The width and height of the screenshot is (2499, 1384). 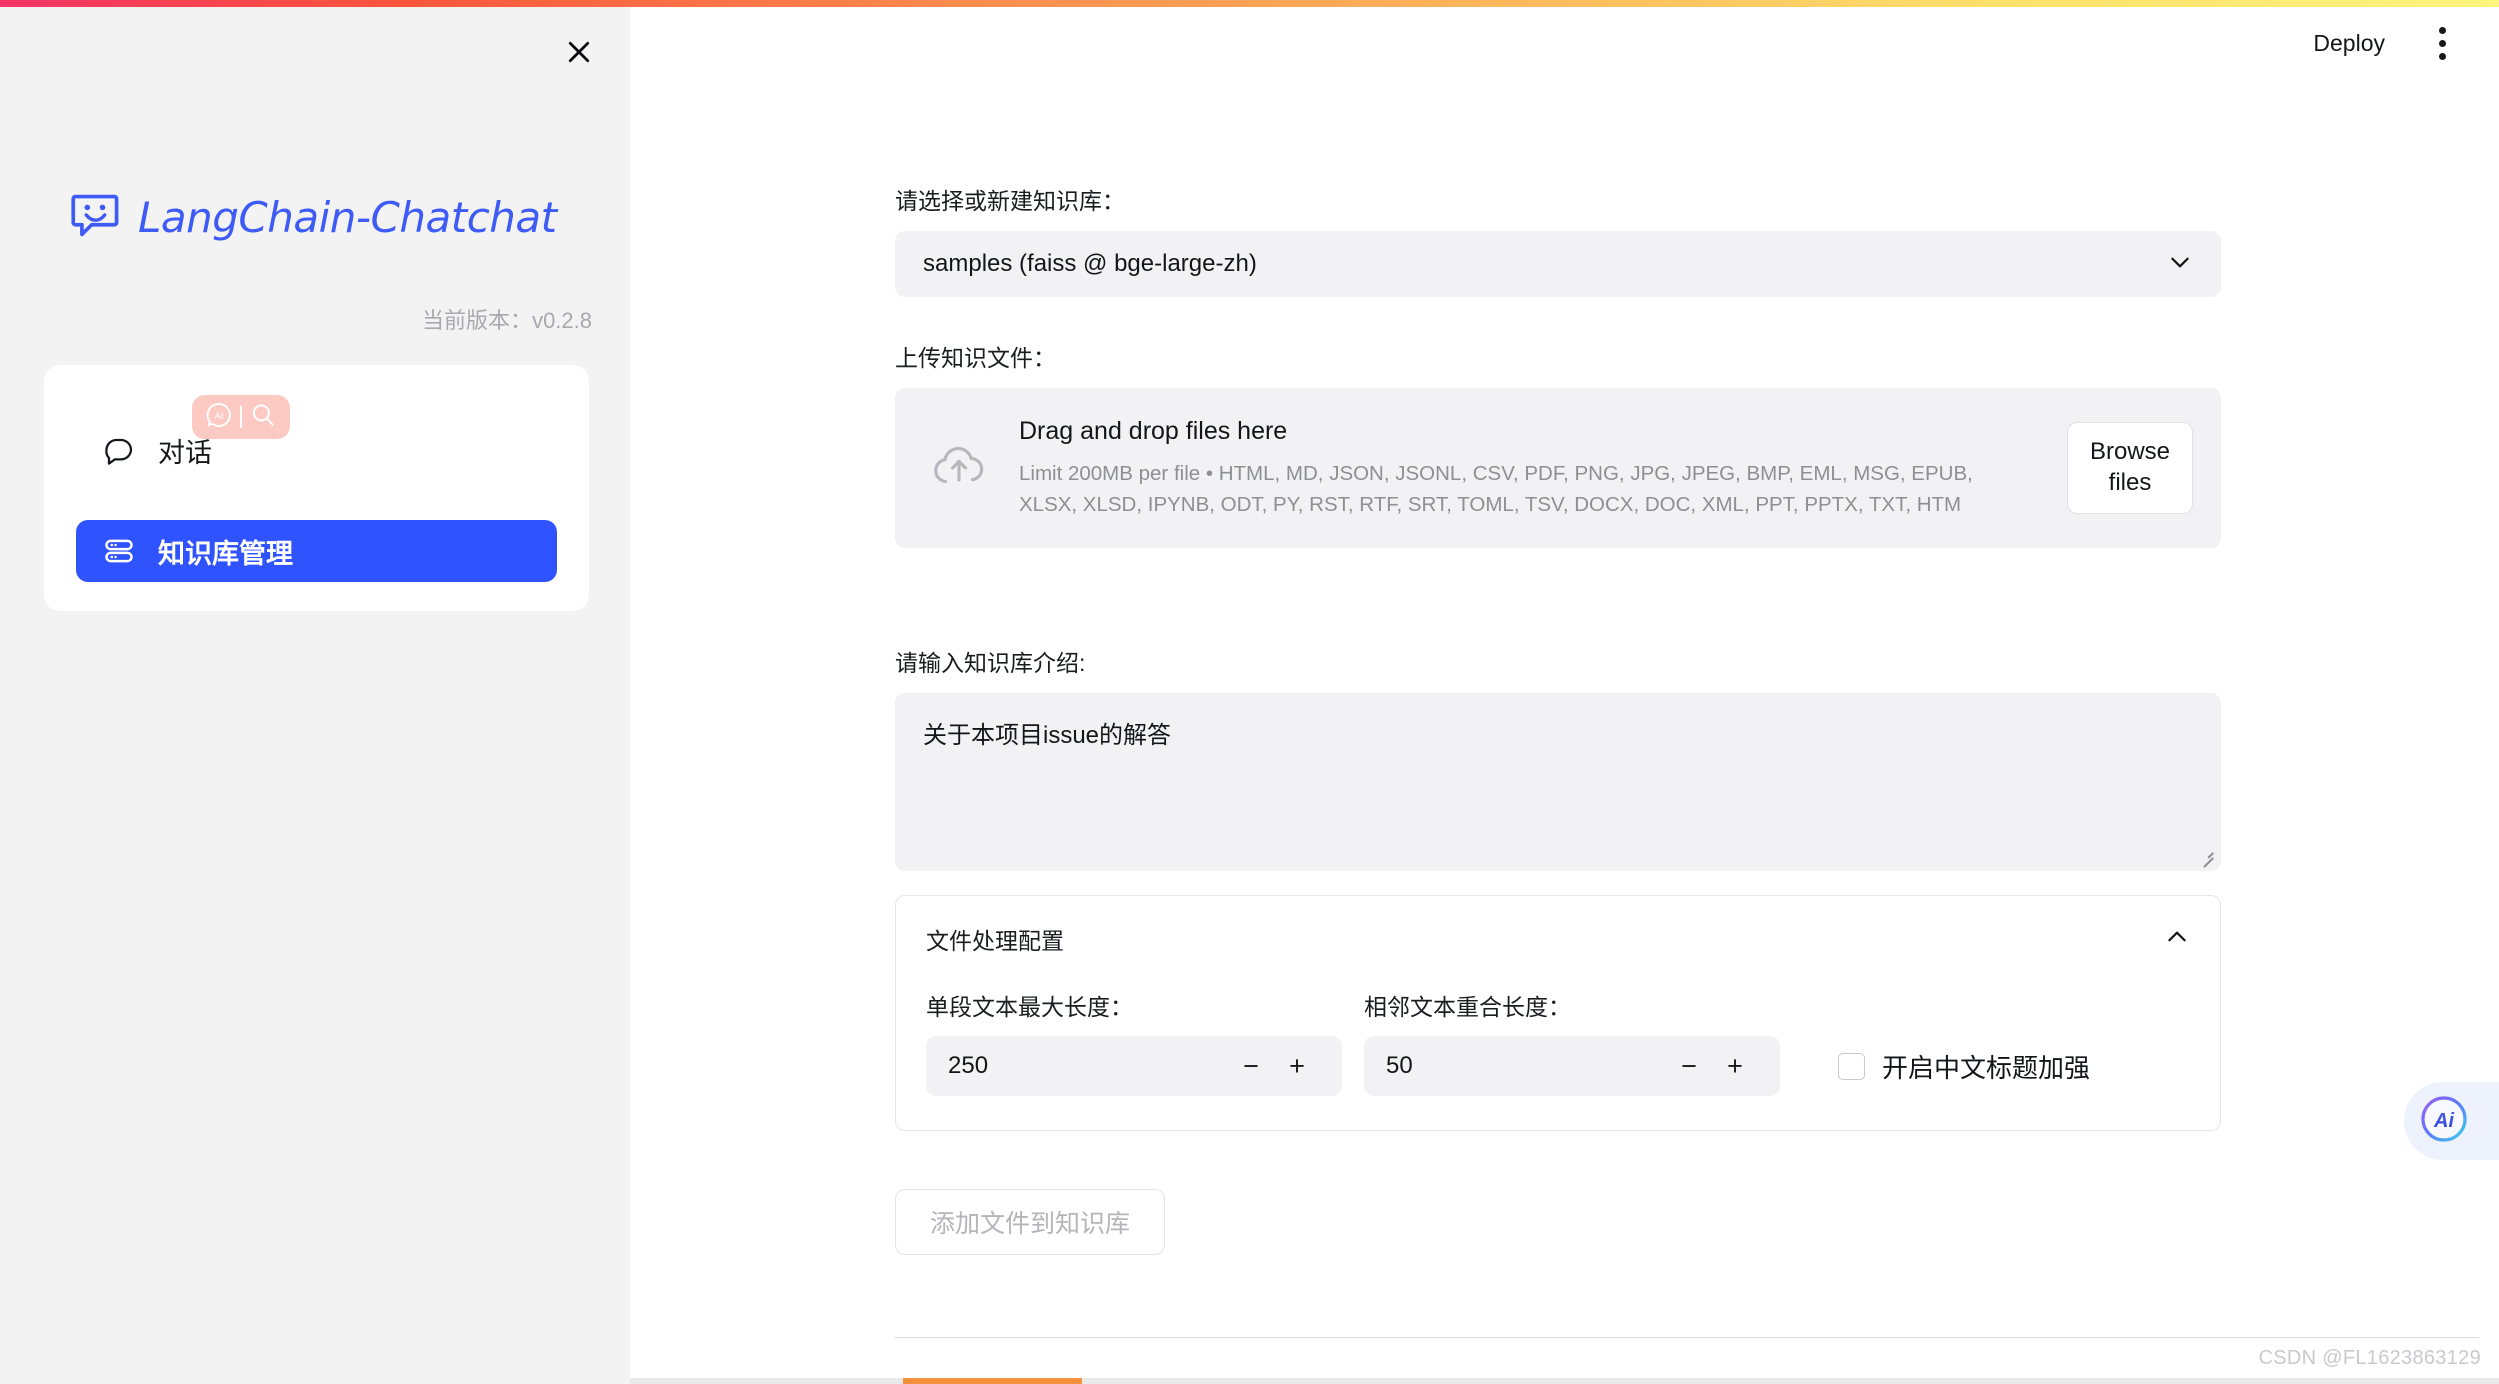 I want to click on chat-bubble-icon, so click(x=119, y=450).